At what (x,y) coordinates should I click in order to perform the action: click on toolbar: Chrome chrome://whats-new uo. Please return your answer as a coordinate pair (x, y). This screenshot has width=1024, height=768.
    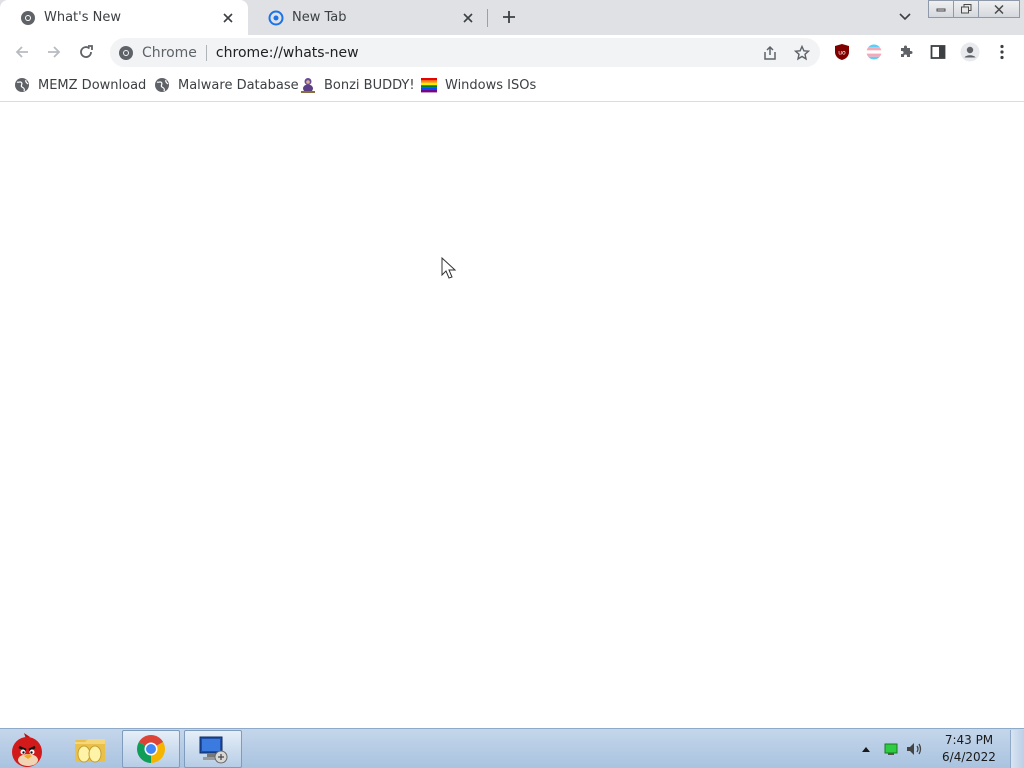
    Looking at the image, I should click on (512, 52).